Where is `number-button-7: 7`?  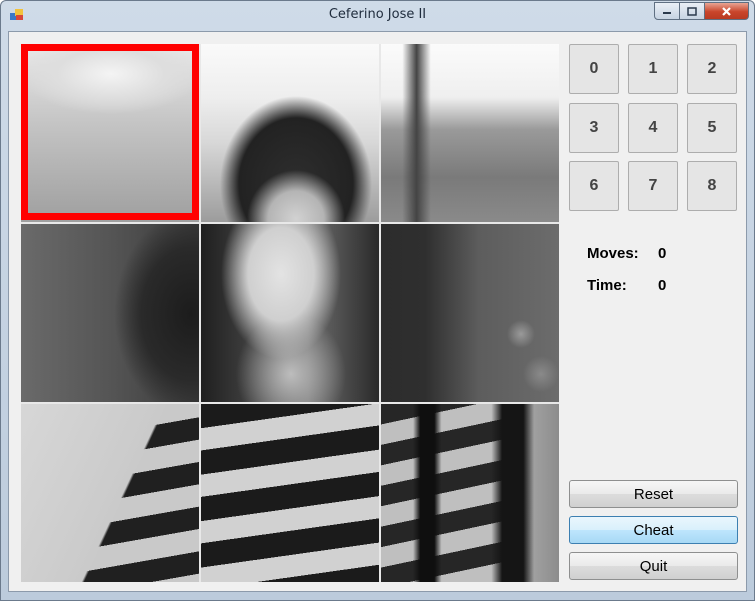
number-button-7: 7 is located at coordinates (653, 186).